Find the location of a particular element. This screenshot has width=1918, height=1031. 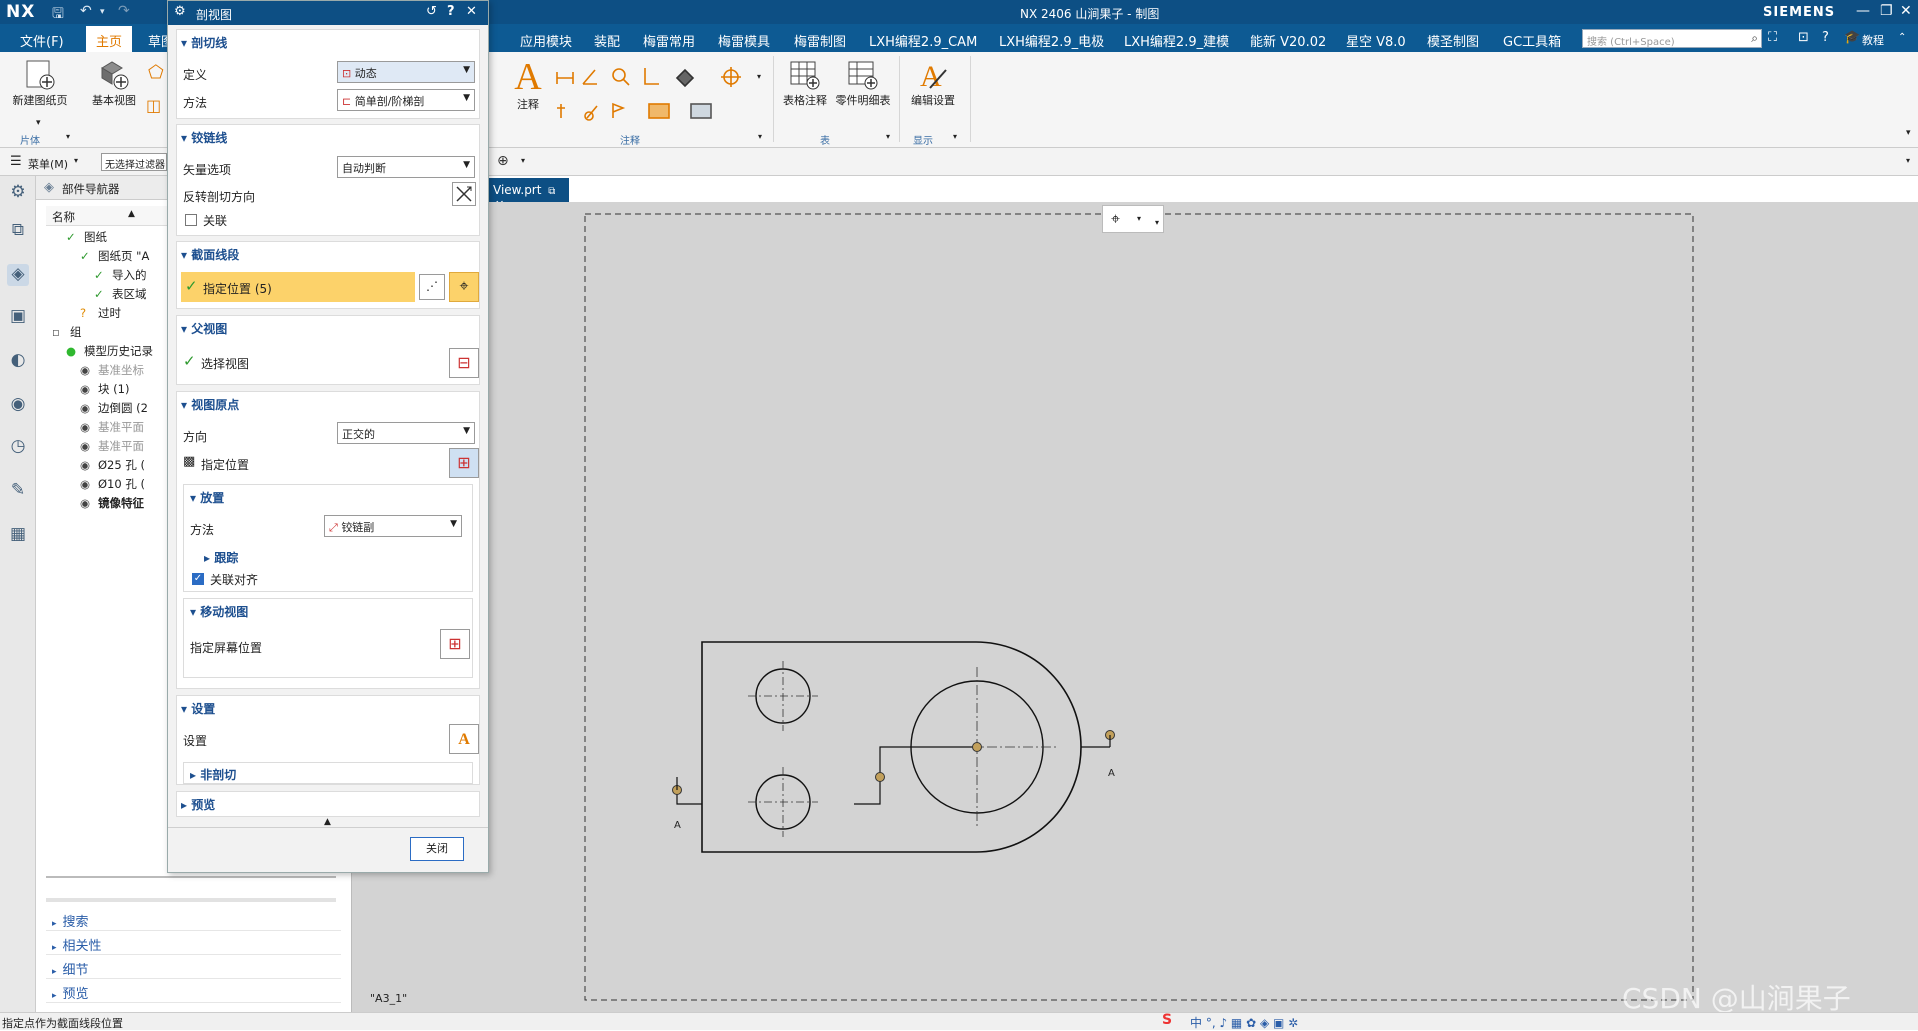

base-view-button: 基本视图 is located at coordinates (114, 83).